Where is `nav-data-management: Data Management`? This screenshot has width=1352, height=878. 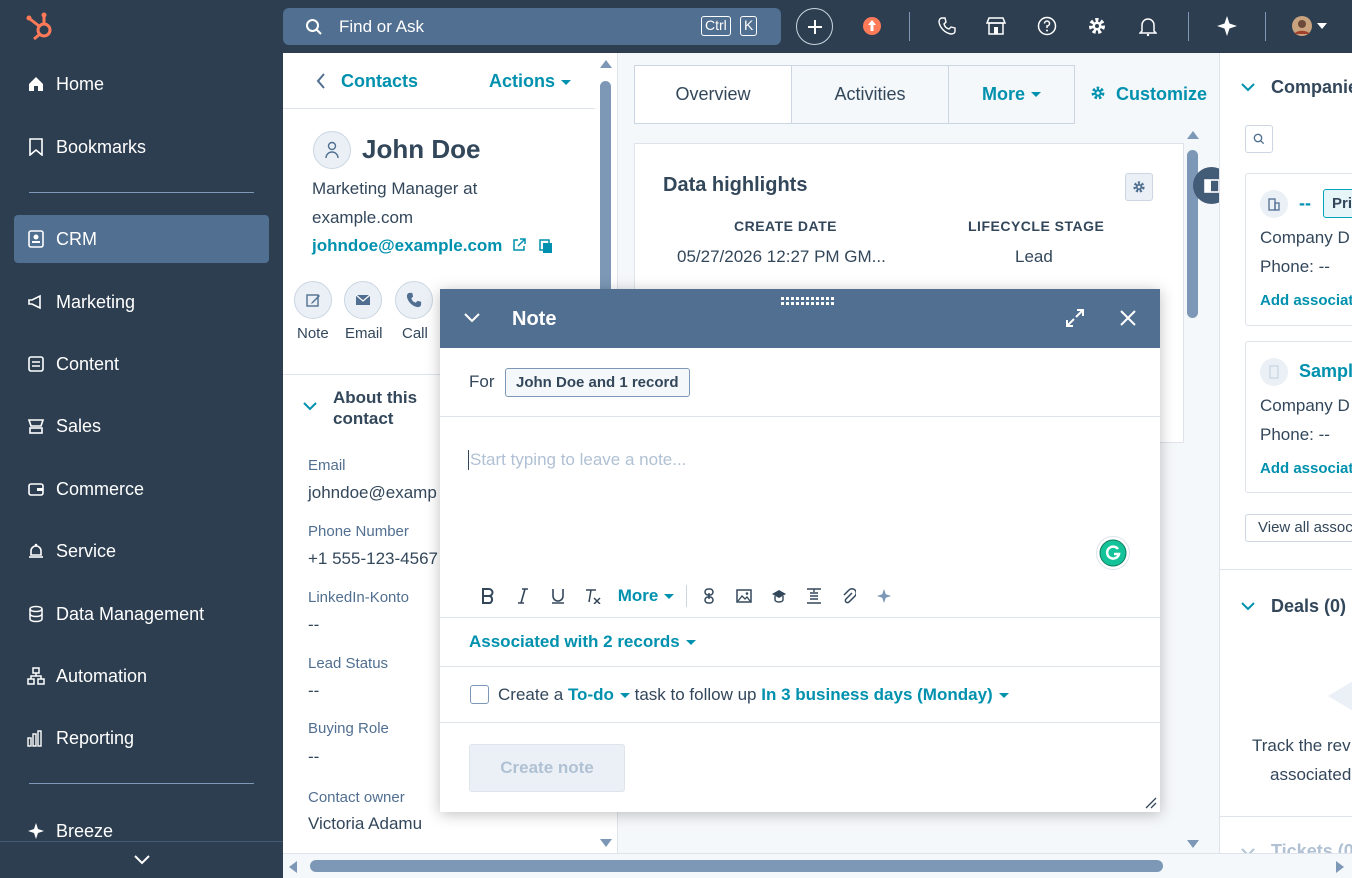 nav-data-management: Data Management is located at coordinates (141, 614).